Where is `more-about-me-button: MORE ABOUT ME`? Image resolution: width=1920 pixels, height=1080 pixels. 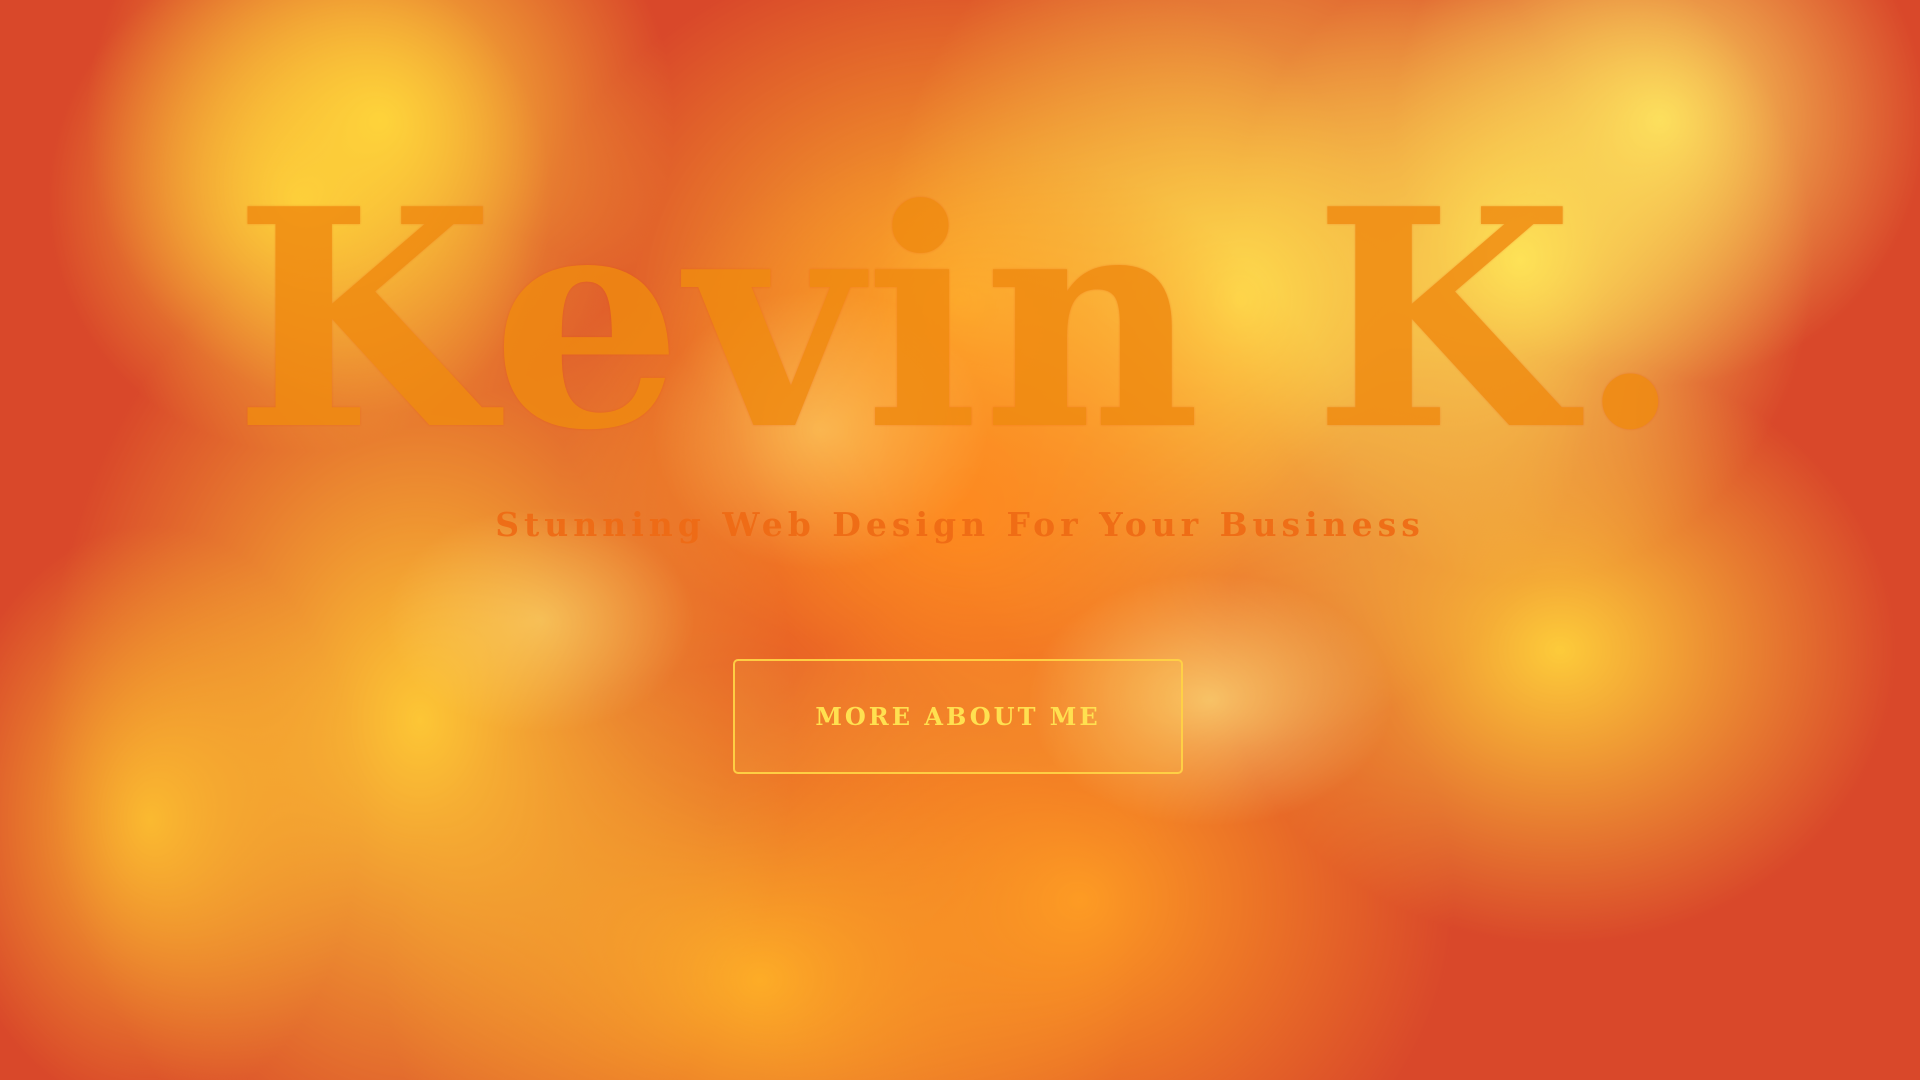
more-about-me-button: MORE ABOUT ME is located at coordinates (958, 716).